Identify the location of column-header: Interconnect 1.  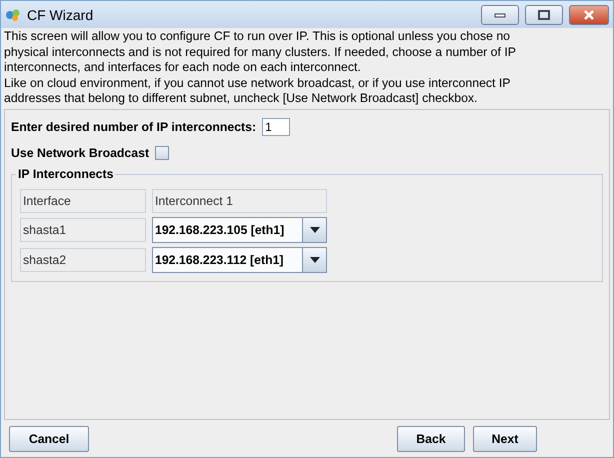
(239, 200).